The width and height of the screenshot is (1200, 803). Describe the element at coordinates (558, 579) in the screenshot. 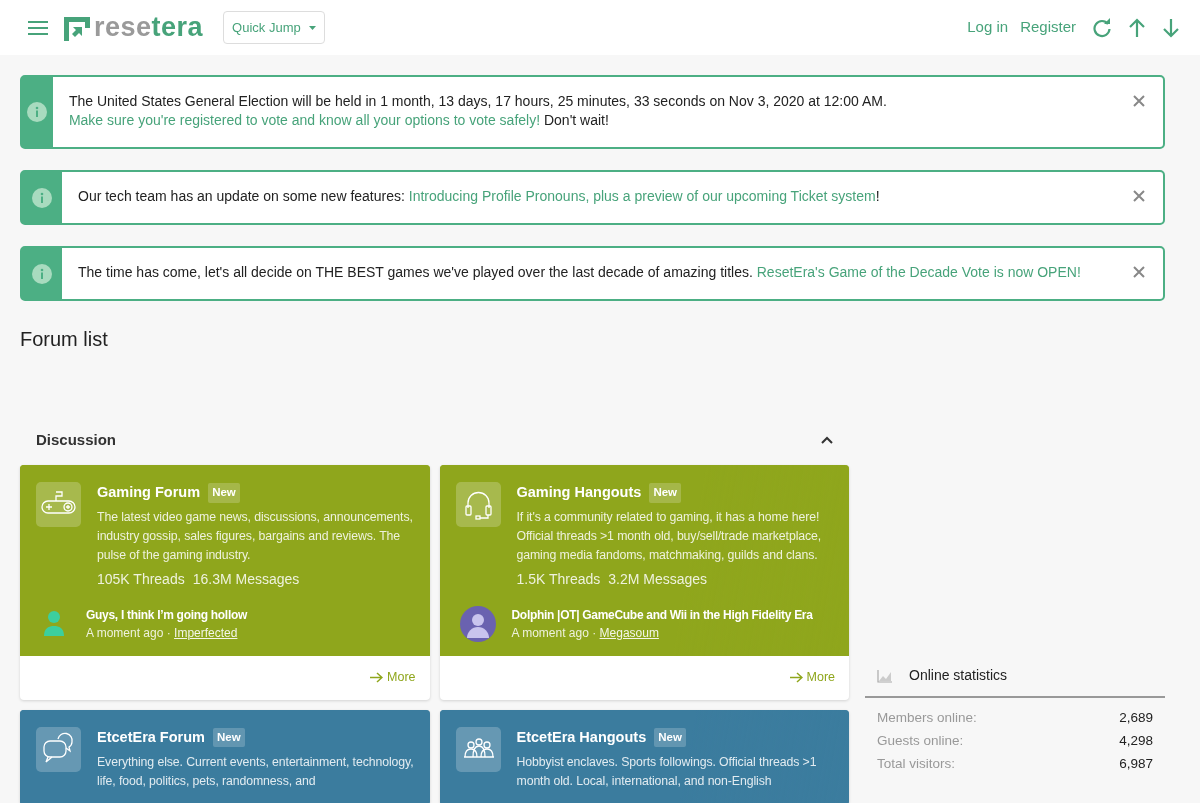

I see `thread-count: 1.5K Threads` at that location.